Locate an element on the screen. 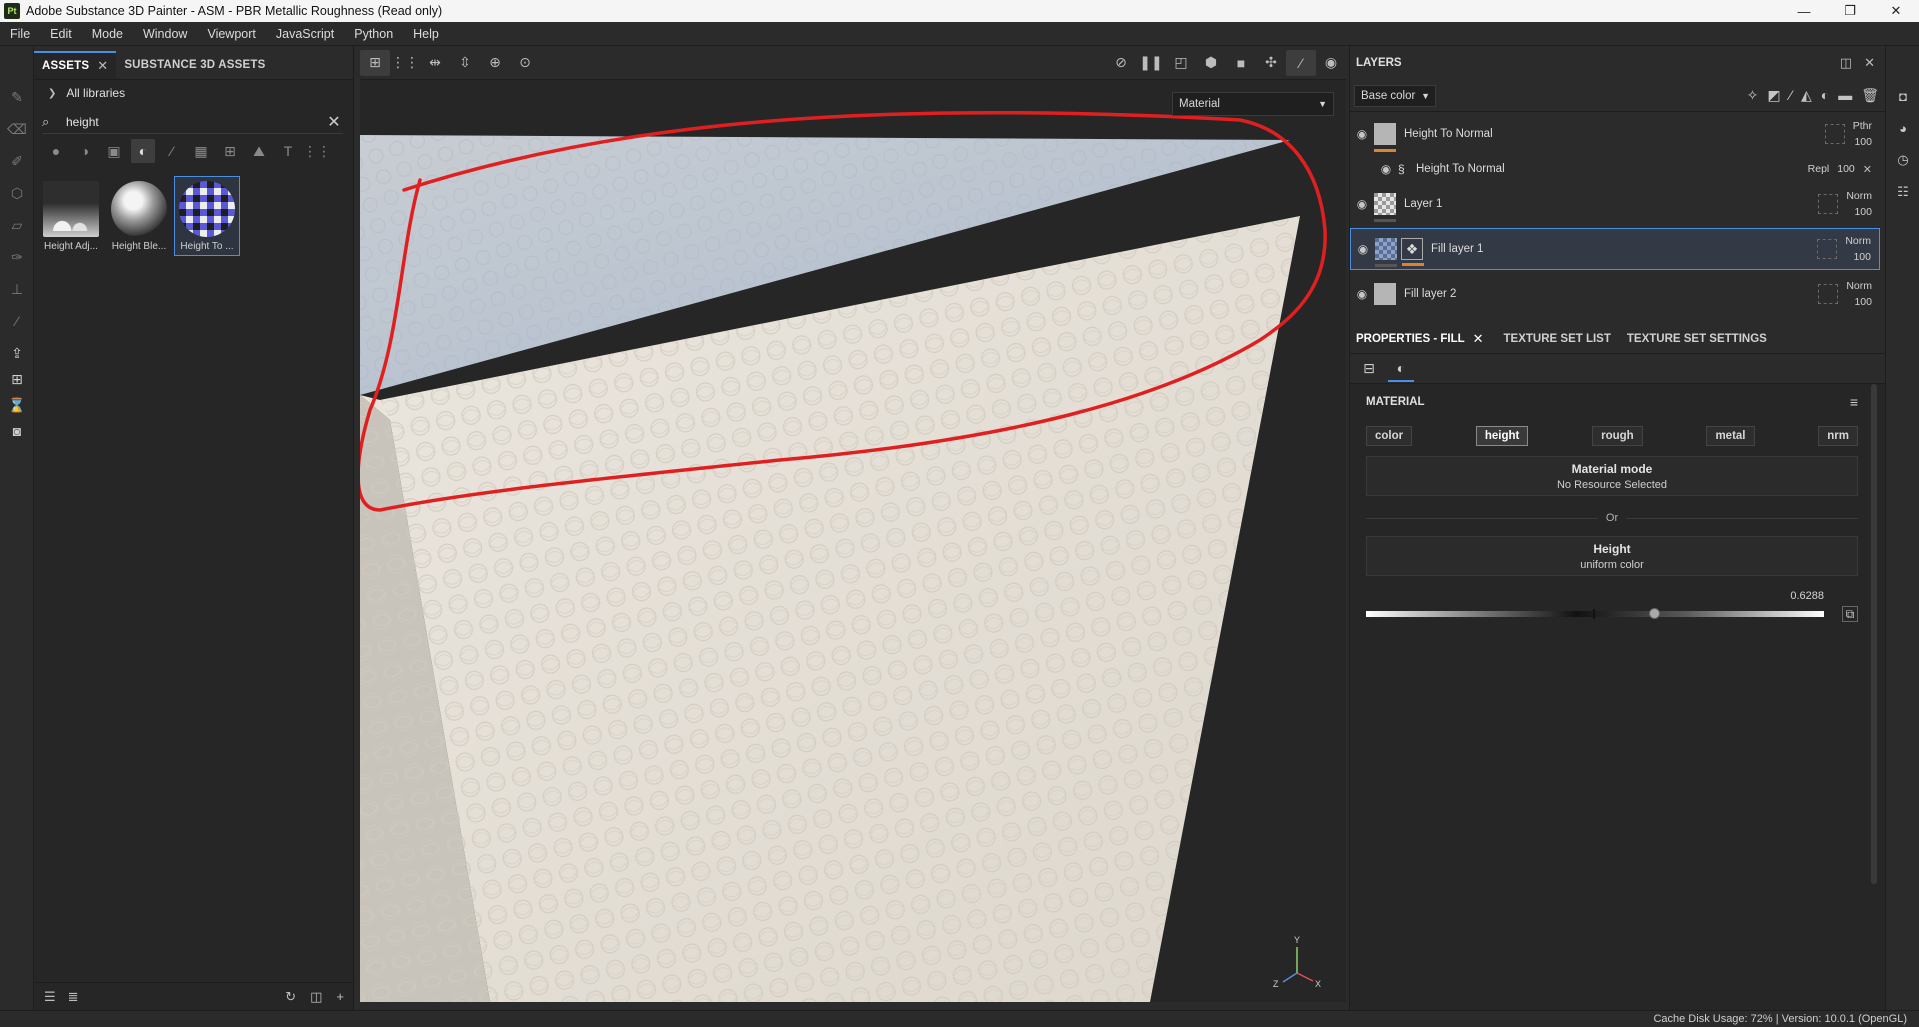 The image size is (1919, 1027). history-icon: ⊙ is located at coordinates (525, 63).